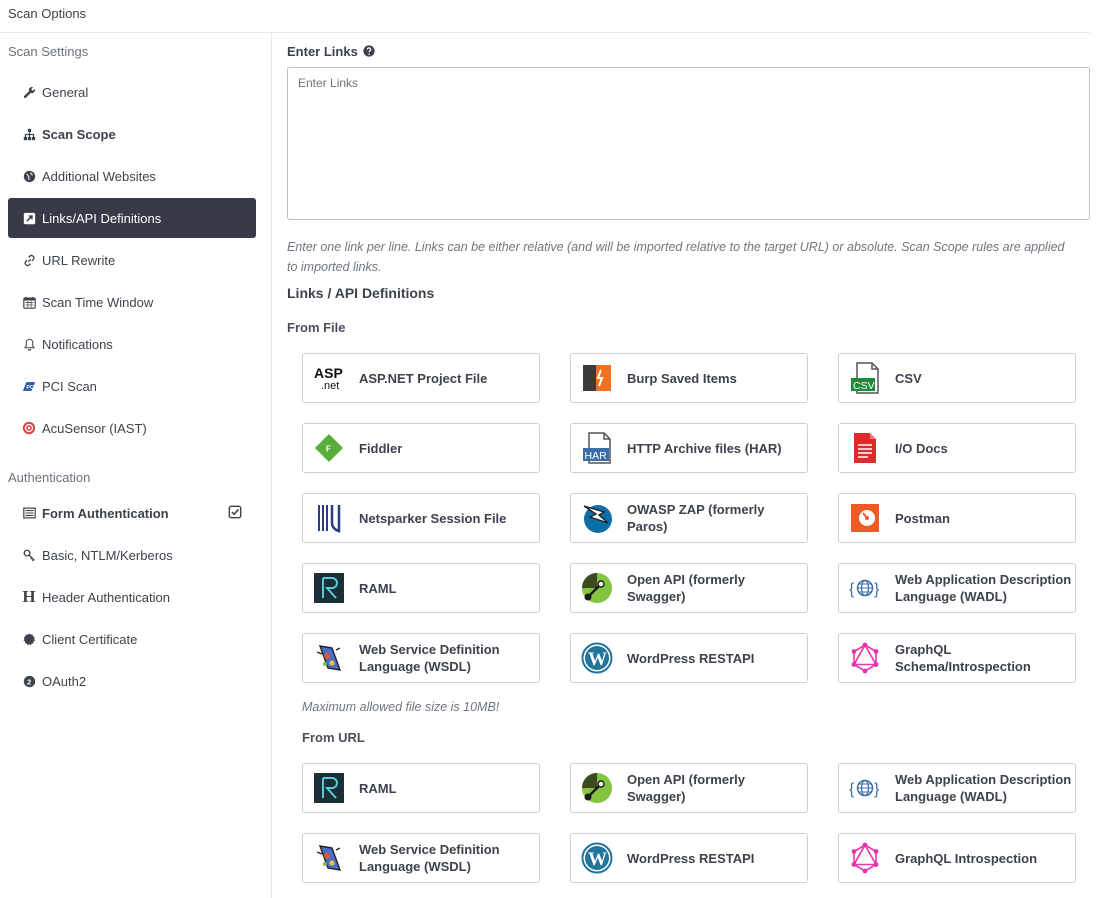 This screenshot has height=898, width=1097. Describe the element at coordinates (330, 385) in the screenshot. I see `svg-text: .net` at that location.